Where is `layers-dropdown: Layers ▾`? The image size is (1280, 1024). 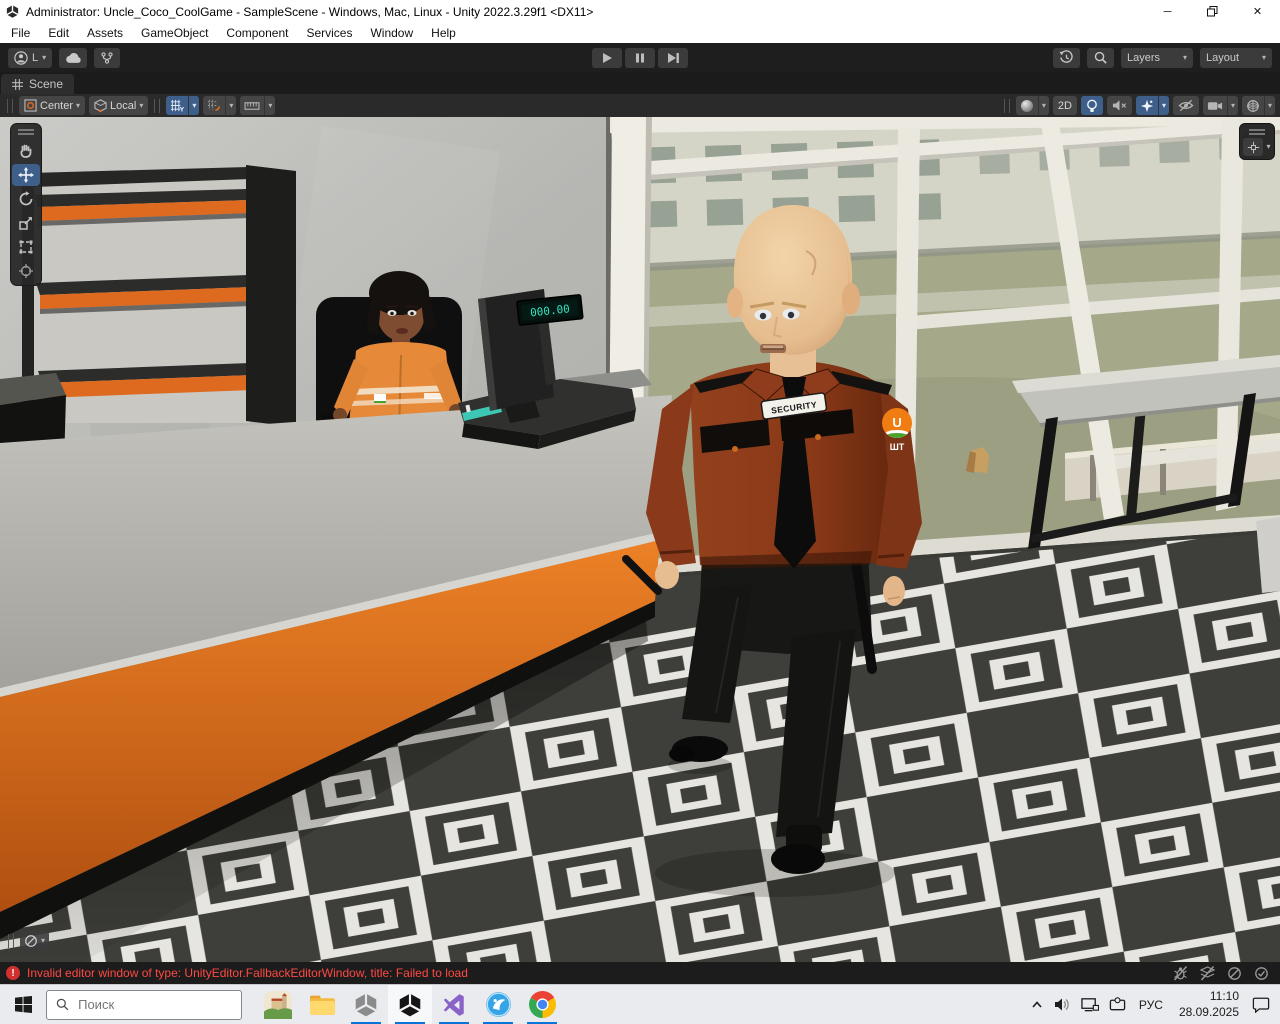
layers-dropdown: Layers ▾ is located at coordinates (1157, 57).